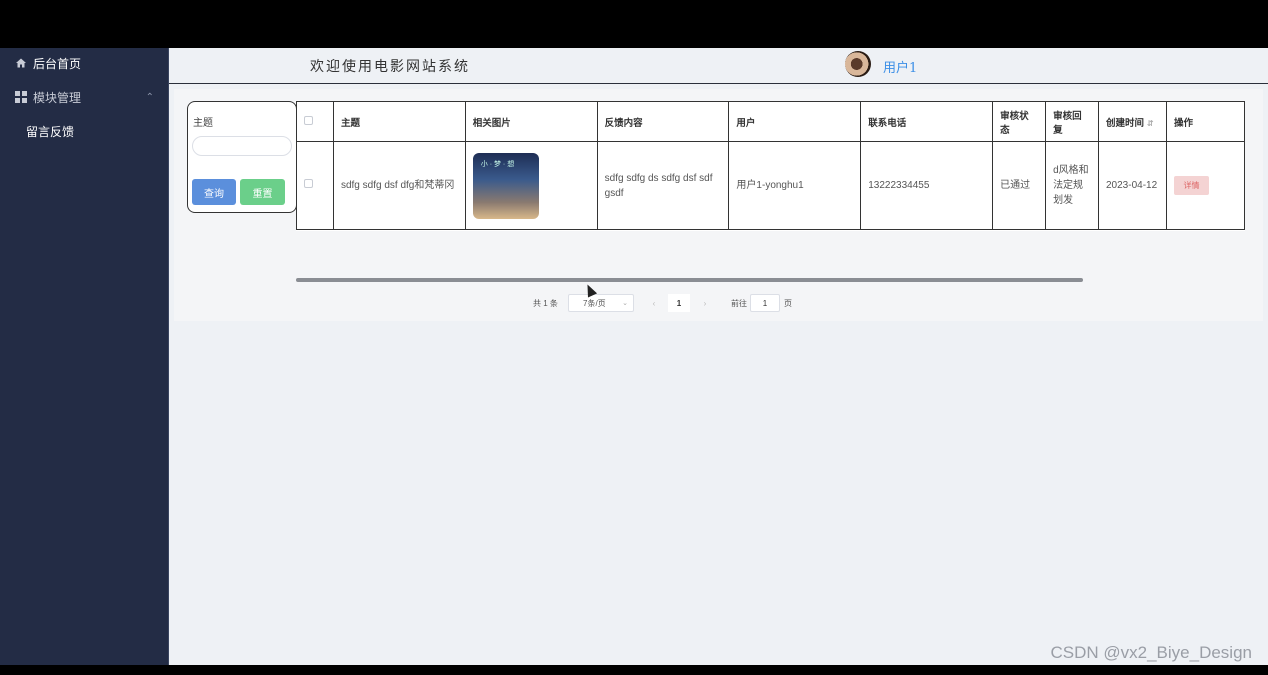  I want to click on goto-label: 前往, so click(739, 303).